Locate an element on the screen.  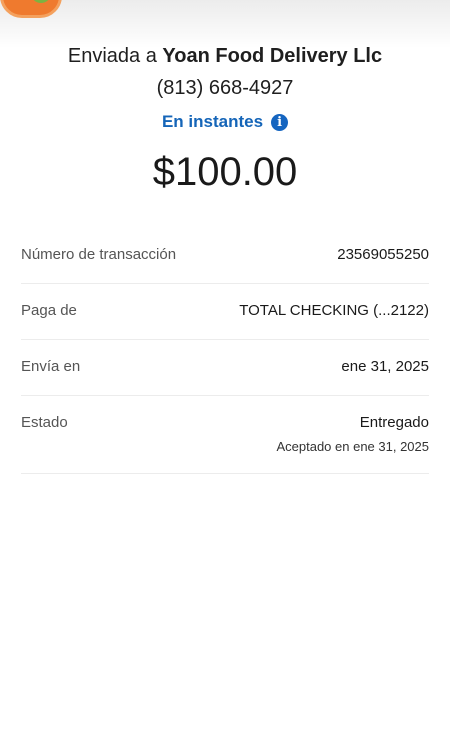
detail-label: Estado is located at coordinates (44, 422).